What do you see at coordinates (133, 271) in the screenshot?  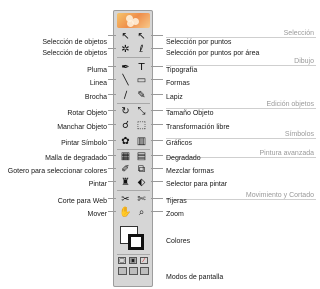 I see `screen-mode-menu-icon` at bounding box center [133, 271].